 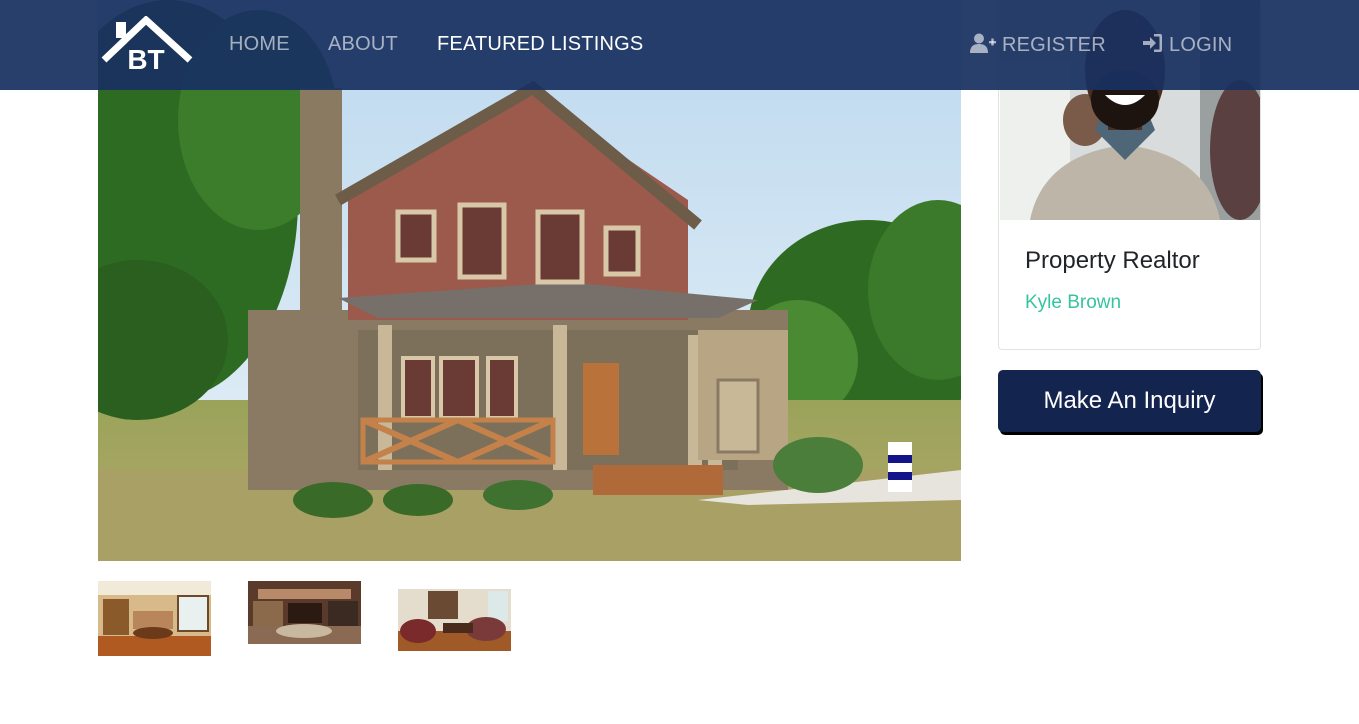 What do you see at coordinates (1201, 45) in the screenshot?
I see `login-label: LOGIN` at bounding box center [1201, 45].